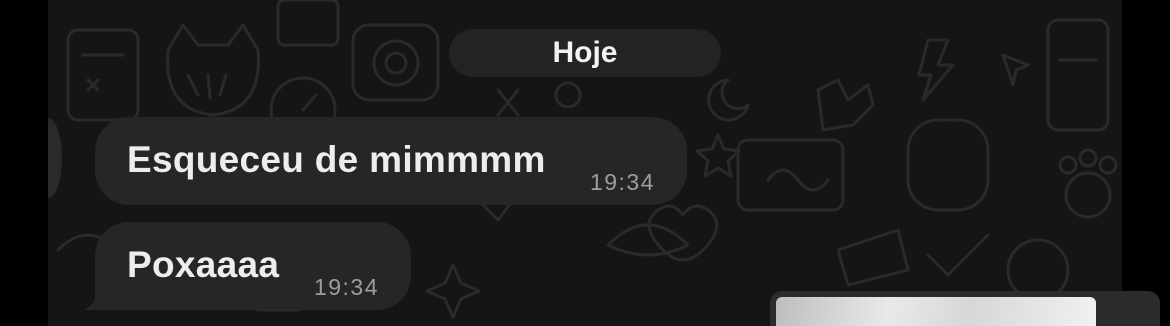 This screenshot has height=326, width=1170. I want to click on media-thumbnail, so click(965, 308).